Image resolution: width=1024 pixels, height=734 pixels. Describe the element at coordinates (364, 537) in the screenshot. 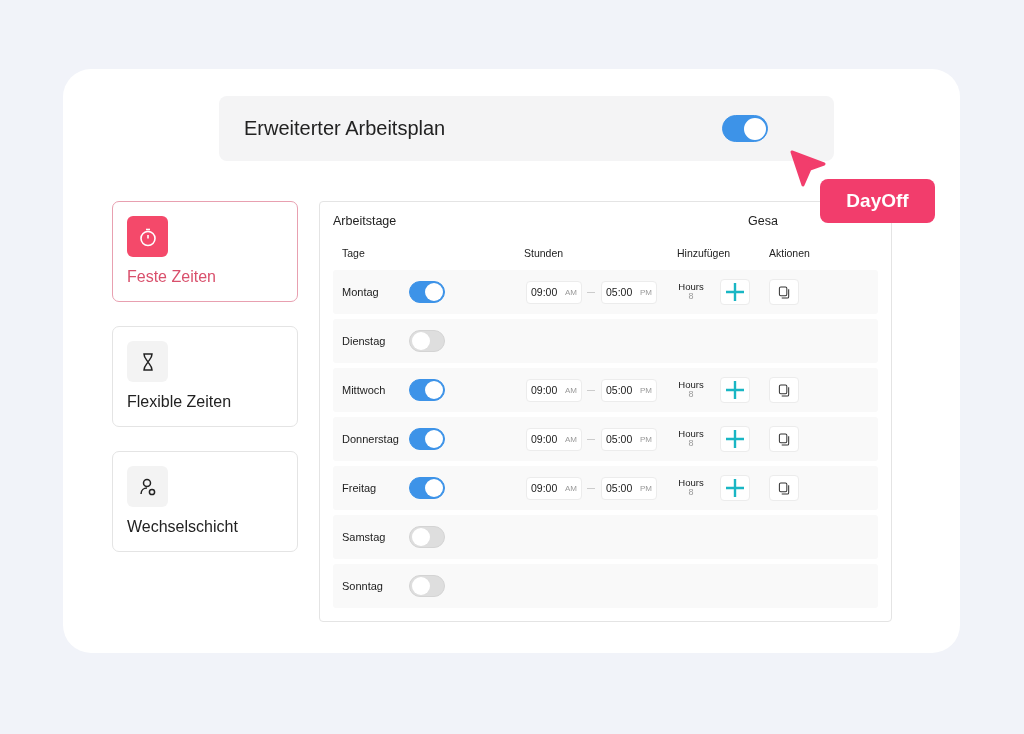

I see `day-label: Samstag` at that location.